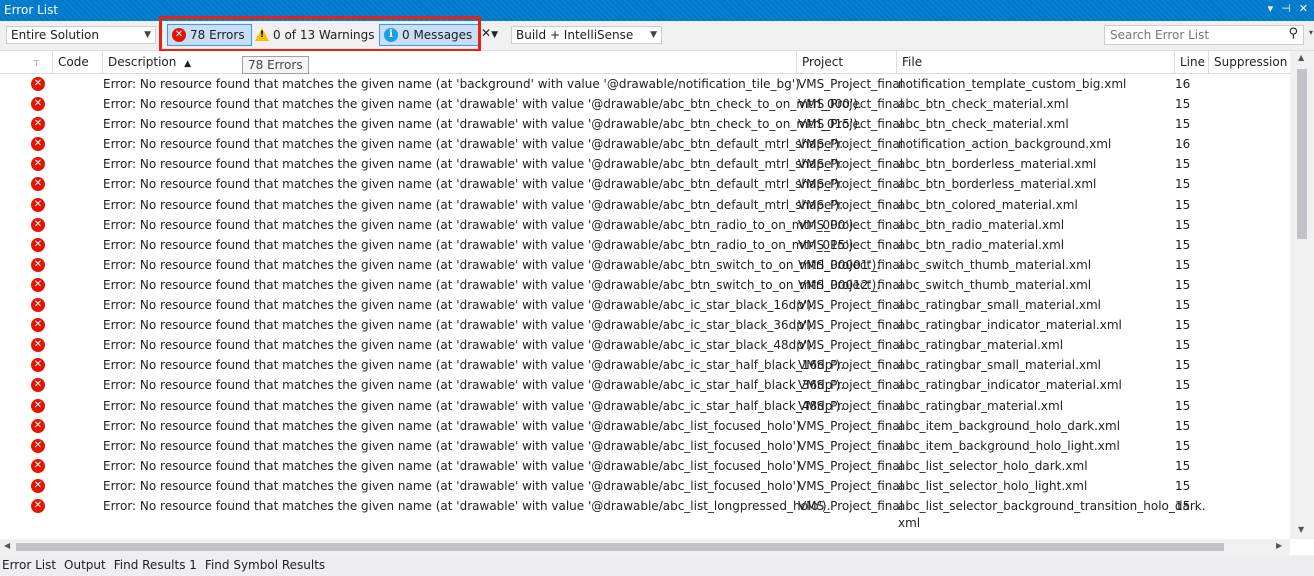 The width and height of the screenshot is (1314, 576). I want to click on vertical-scrollbar: ▲ ▼, so click(1302, 295).